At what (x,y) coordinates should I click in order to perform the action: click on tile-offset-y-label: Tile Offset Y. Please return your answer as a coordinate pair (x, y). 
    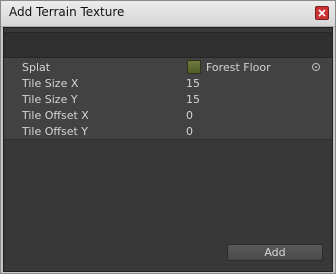
    Looking at the image, I should click on (55, 131).